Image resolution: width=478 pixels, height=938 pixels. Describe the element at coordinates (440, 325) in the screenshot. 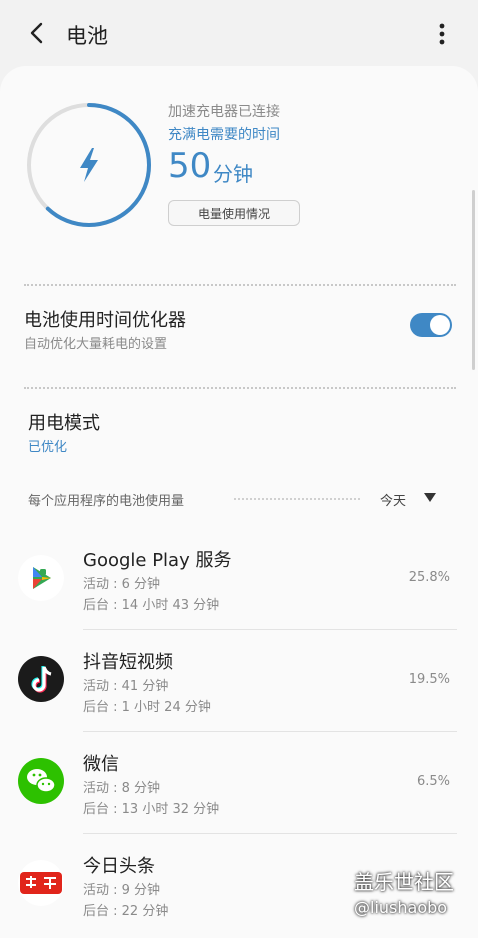

I see `toggle-knob` at that location.